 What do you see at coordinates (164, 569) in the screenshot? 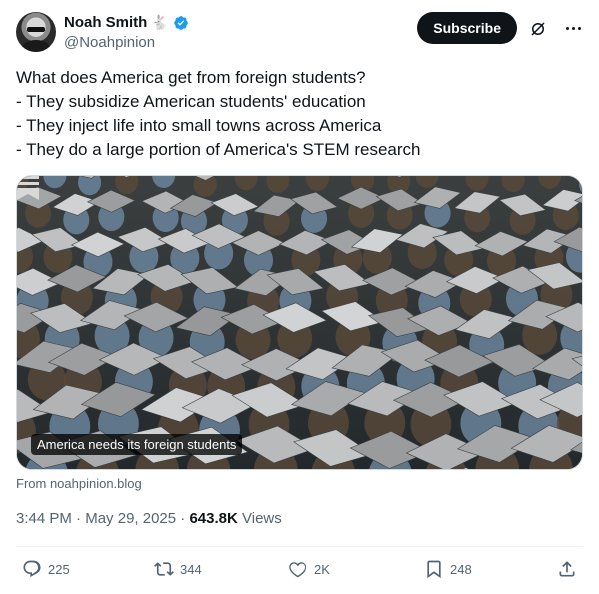
I see `repost-icon` at bounding box center [164, 569].